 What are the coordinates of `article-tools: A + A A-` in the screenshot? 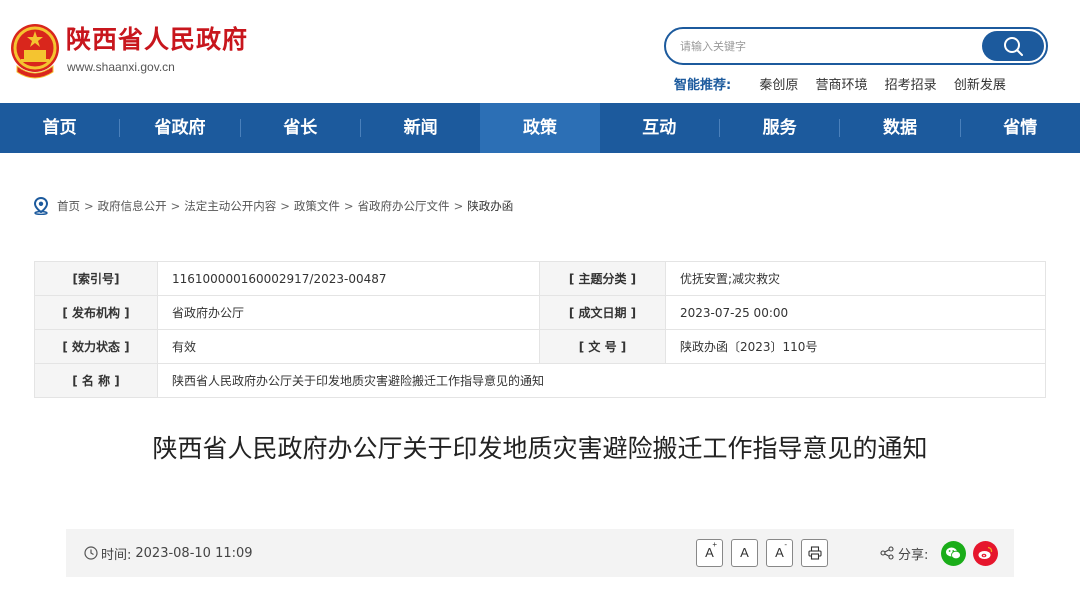 It's located at (766, 553).